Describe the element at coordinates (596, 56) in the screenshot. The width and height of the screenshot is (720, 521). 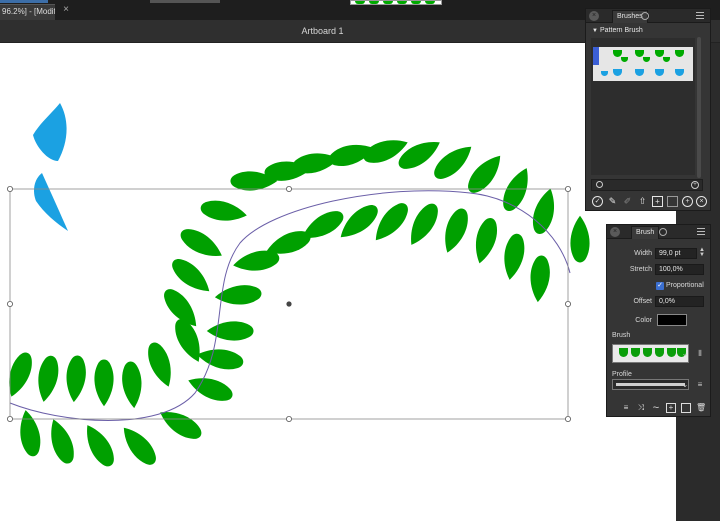
I see `selection-marker` at that location.